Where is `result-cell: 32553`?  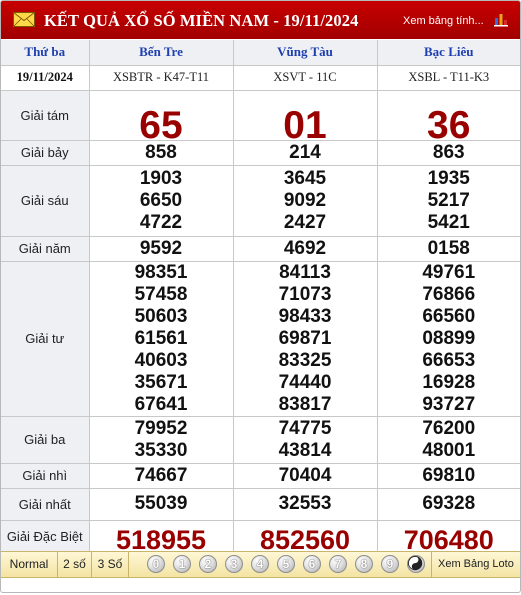
result-cell: 32553 is located at coordinates (305, 504).